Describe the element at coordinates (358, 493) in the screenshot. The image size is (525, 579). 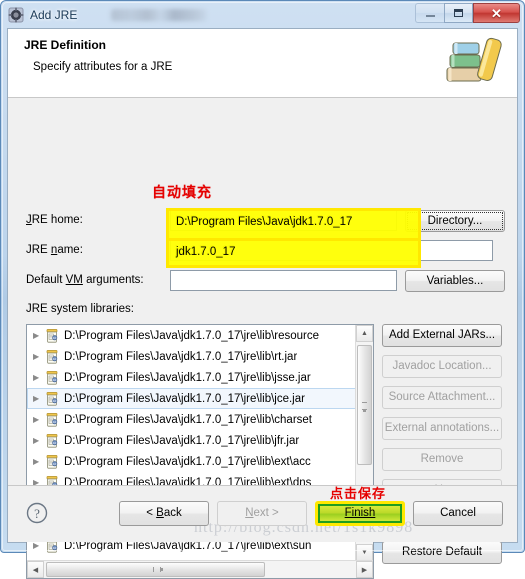
I see `annotation-click-save: 点击保存` at that location.